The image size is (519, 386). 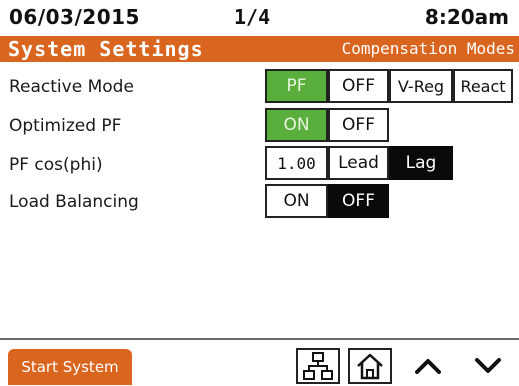 I want to click on start-system-button: Start System, so click(x=70, y=367).